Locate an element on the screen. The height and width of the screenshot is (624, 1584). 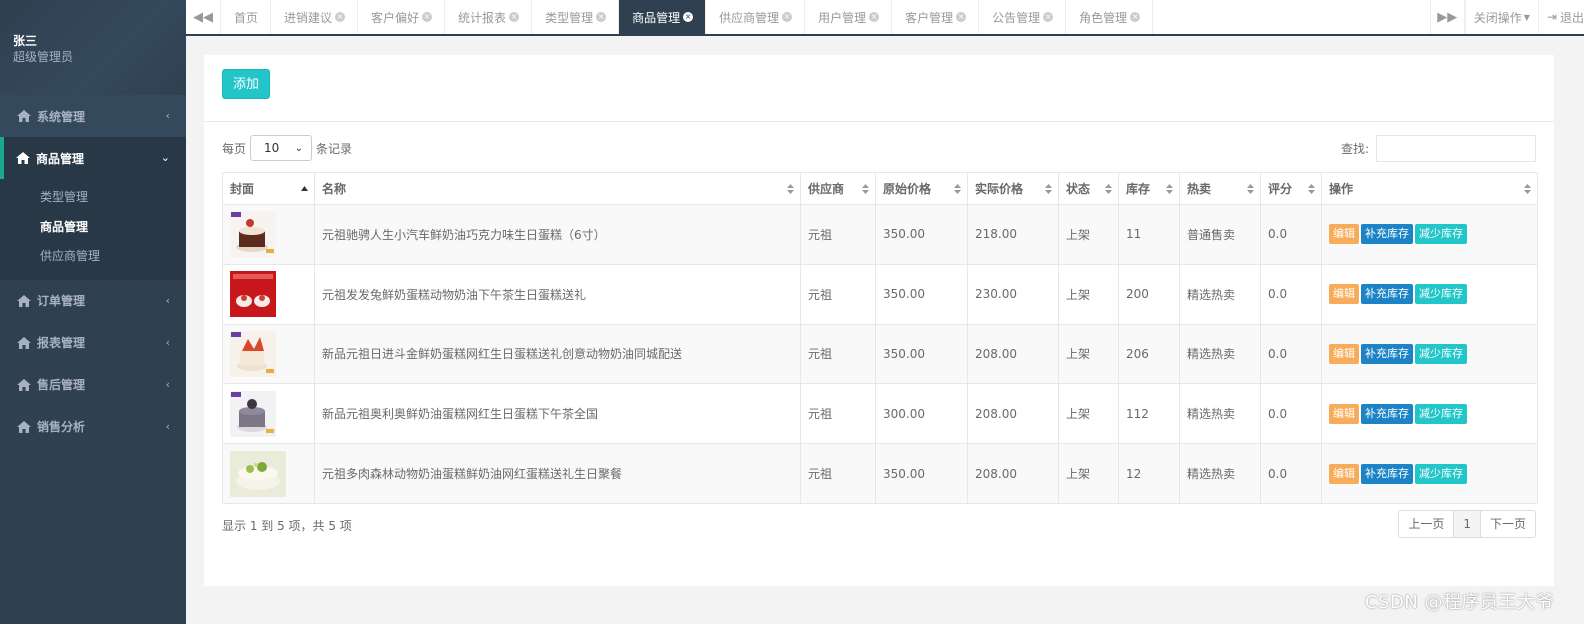
column-header-rating: 评分 is located at coordinates (1291, 188).